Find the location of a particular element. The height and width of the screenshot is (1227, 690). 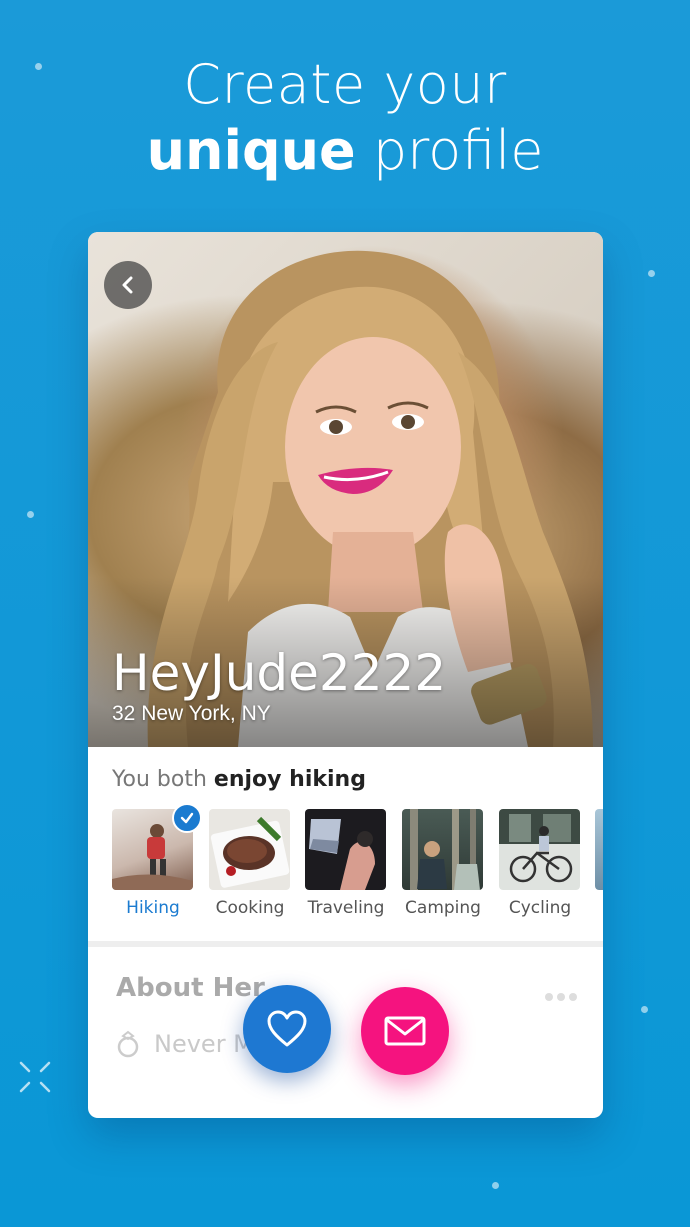

about-section-title: About Her is located at coordinates (190, 988).